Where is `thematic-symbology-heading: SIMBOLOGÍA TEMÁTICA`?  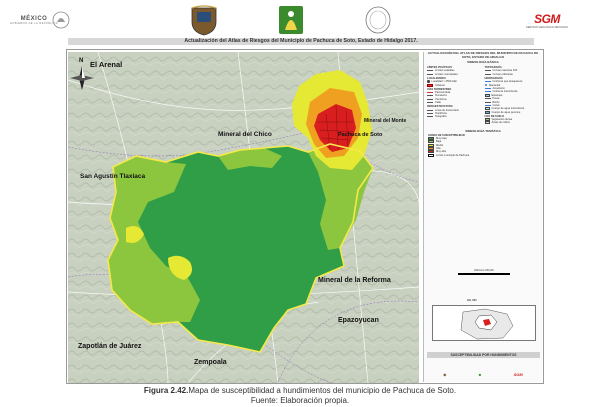
thematic-symbology-heading: SIMBOLOGÍA TEMÁTICA is located at coordinates (483, 131).